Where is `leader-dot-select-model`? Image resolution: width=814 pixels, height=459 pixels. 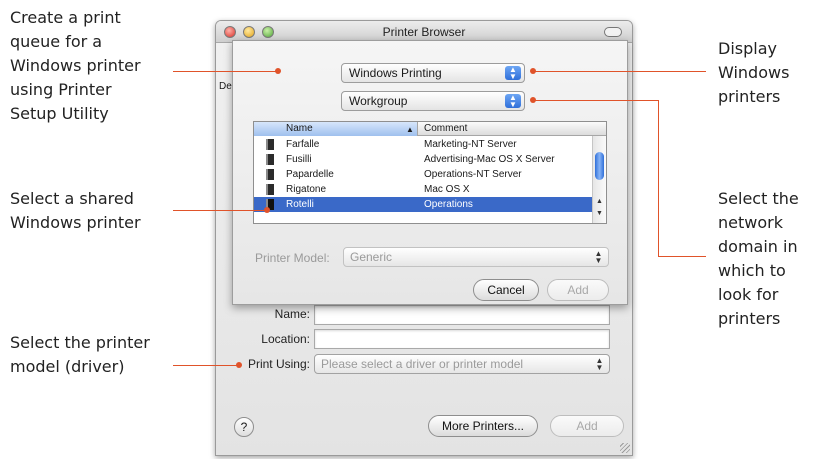
leader-dot-select-model is located at coordinates (239, 365).